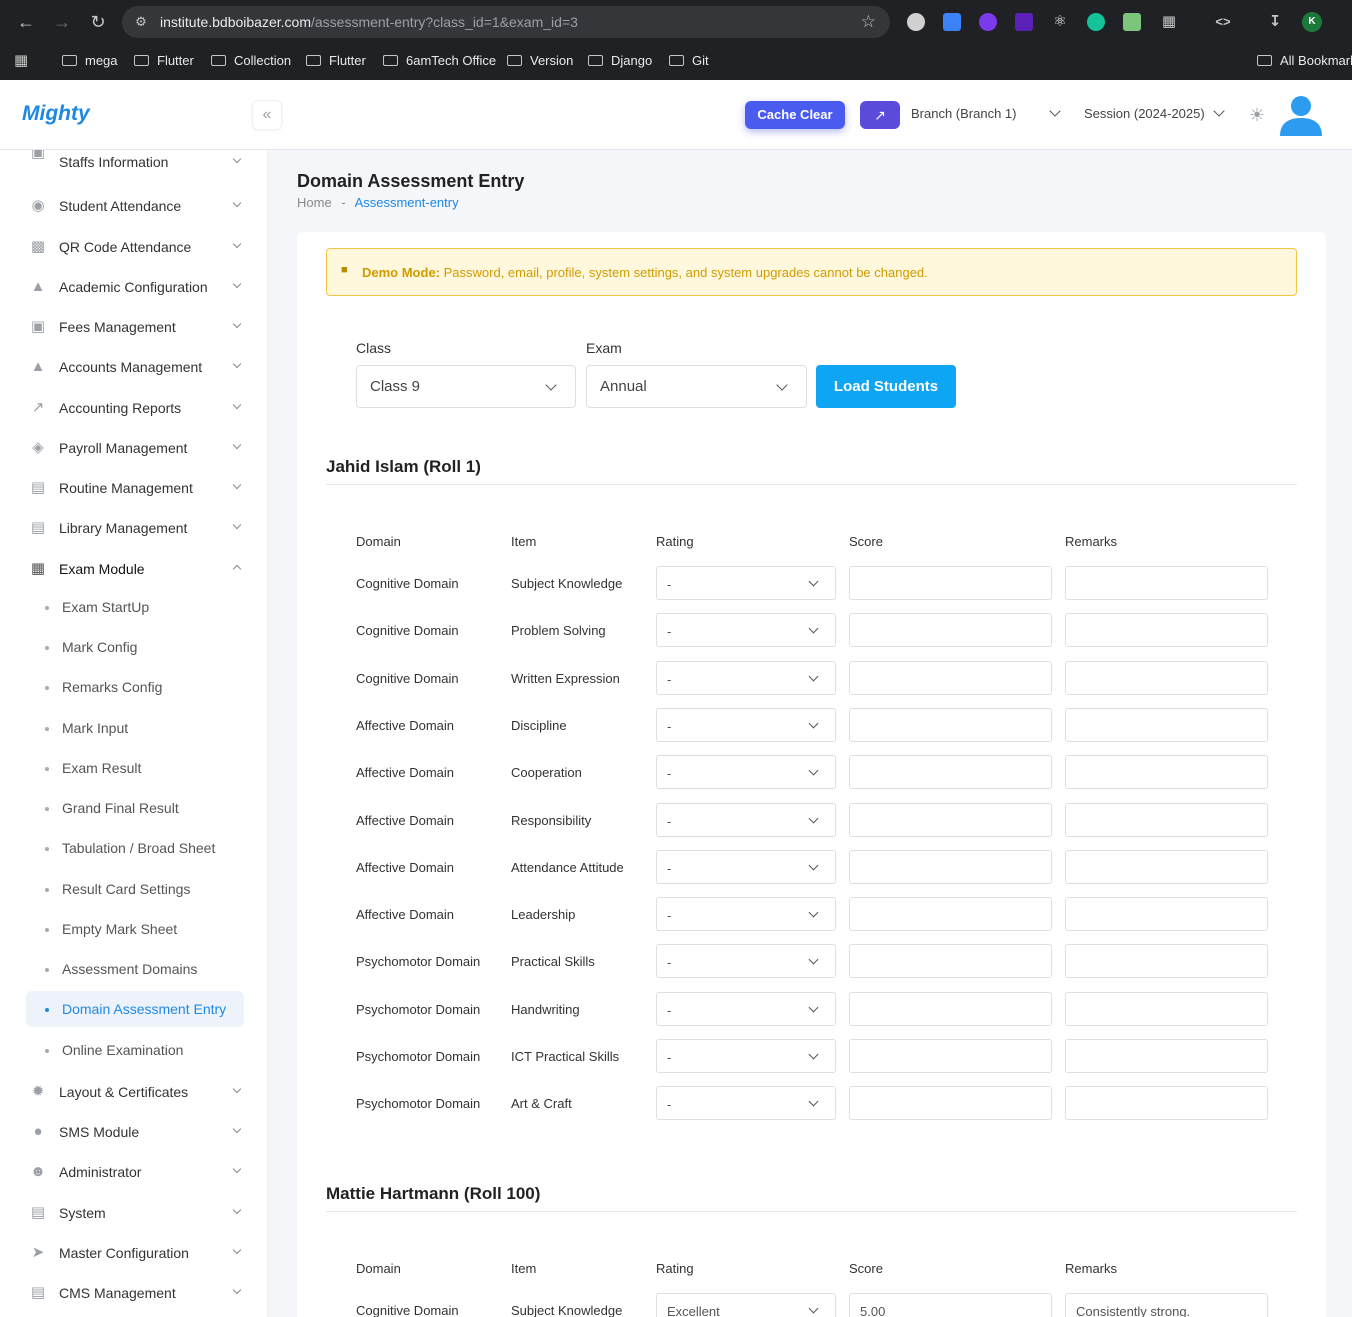 The height and width of the screenshot is (1317, 1352). Describe the element at coordinates (136, 327) in the screenshot. I see `sidebar-item-fees: ▣ Fees Management` at that location.